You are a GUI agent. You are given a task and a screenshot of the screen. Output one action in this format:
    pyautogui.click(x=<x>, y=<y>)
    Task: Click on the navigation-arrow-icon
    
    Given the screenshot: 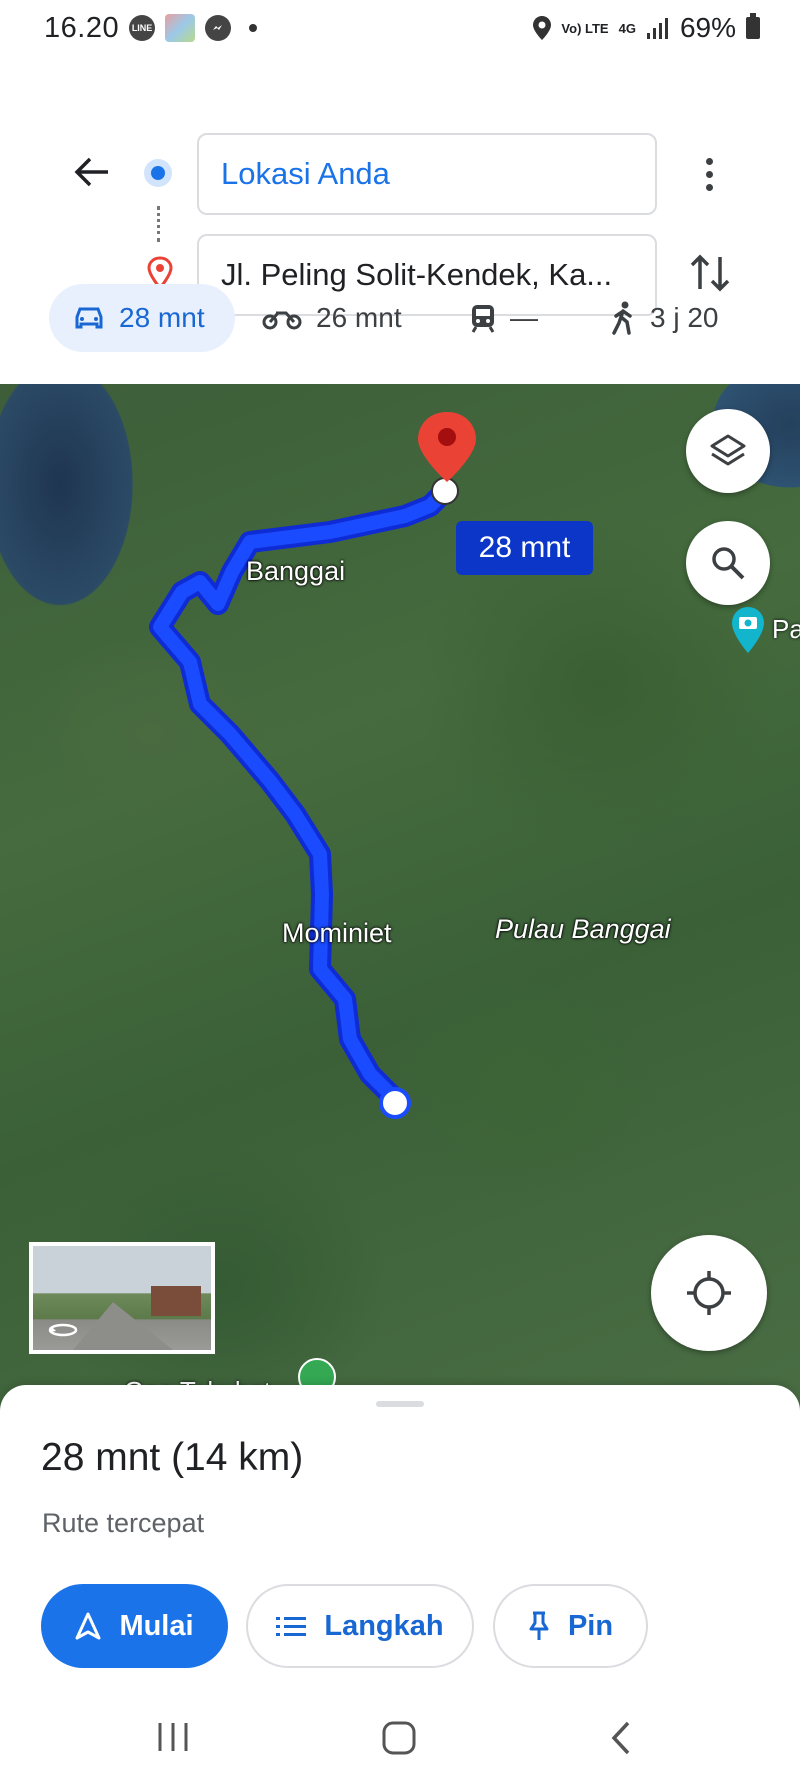 What is the action you would take?
    pyautogui.click(x=88, y=1626)
    